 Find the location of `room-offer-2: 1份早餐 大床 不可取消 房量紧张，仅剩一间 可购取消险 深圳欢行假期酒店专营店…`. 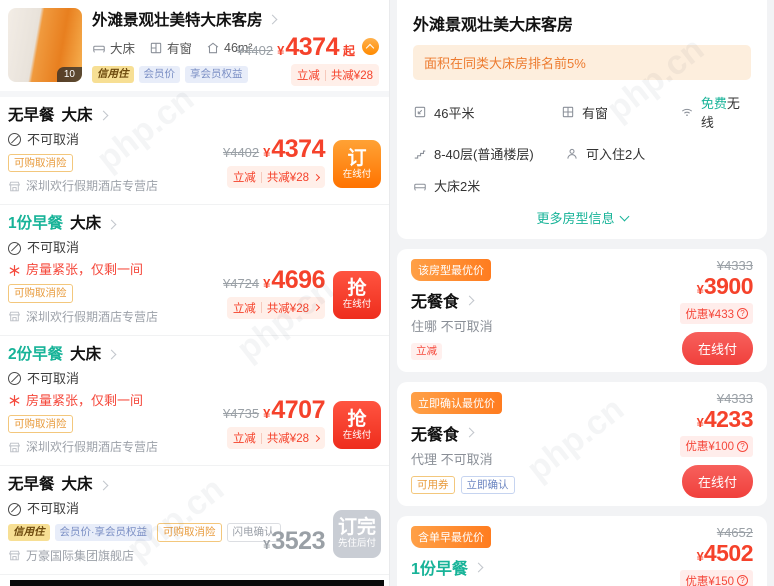

room-offer-2: 1份早餐 大床 不可取消 房量紧张，仅剩一间 可购取消险 深圳欢行假期酒店专营店… is located at coordinates (194, 269).